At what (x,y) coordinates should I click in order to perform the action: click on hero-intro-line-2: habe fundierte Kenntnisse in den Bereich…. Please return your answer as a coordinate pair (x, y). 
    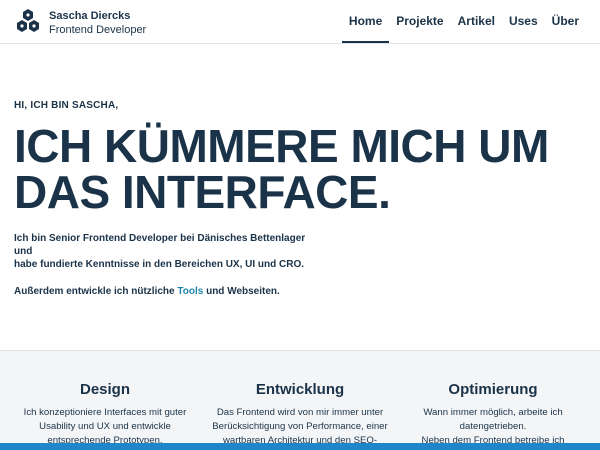
    Looking at the image, I should click on (159, 264).